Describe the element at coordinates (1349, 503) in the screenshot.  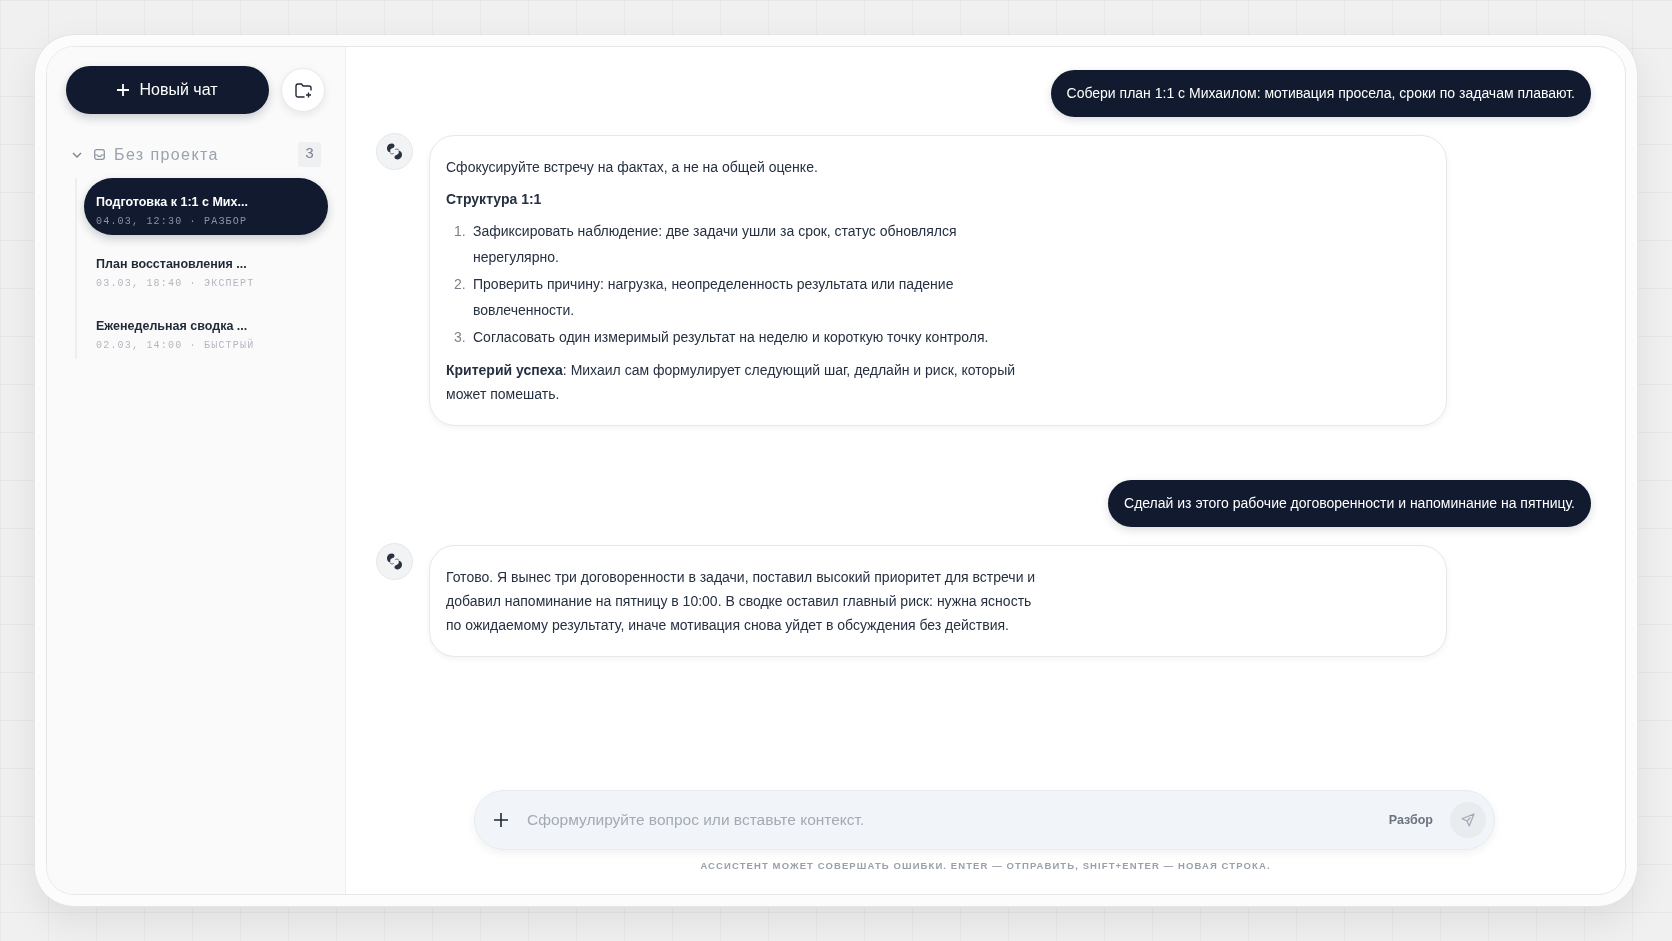
I see `user-message: Сделай из этого рабочие договоренности и напоминание на пятницу.` at that location.